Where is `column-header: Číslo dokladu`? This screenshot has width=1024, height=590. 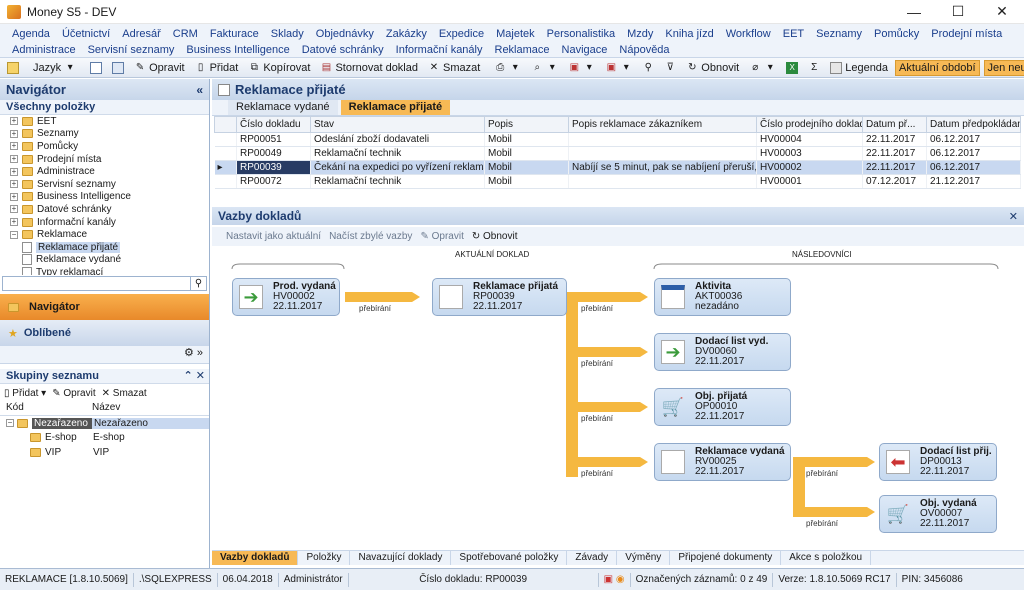
column-header: Číslo dokladu is located at coordinates (273, 124).